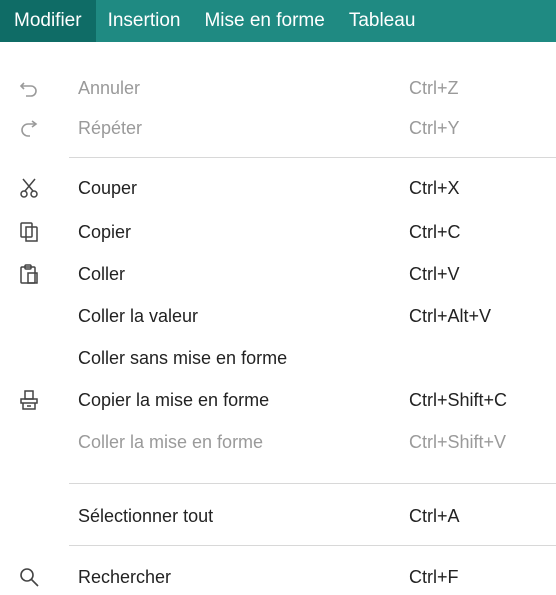 Image resolution: width=556 pixels, height=595 pixels. I want to click on menu-item-couper: Couper Ctrl+X, so click(278, 188).